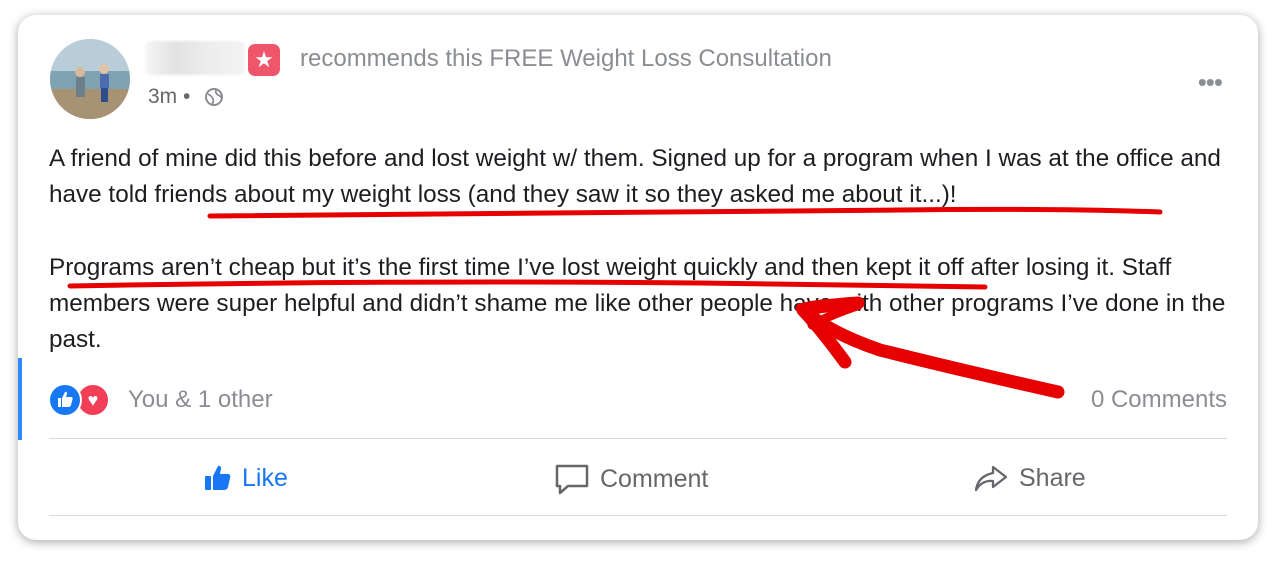 The image size is (1276, 562). Describe the element at coordinates (654, 478) in the screenshot. I see `comment-label: Comment` at that location.